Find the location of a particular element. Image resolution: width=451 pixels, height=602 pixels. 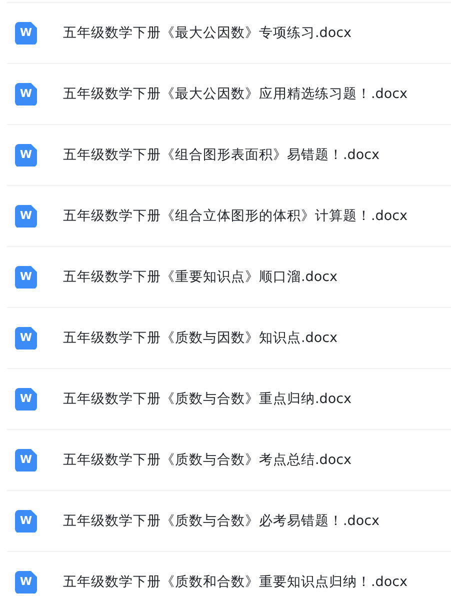

file-name: 五年级数学下册《质数和合数》重要知识点归纳！.docx is located at coordinates (235, 582).